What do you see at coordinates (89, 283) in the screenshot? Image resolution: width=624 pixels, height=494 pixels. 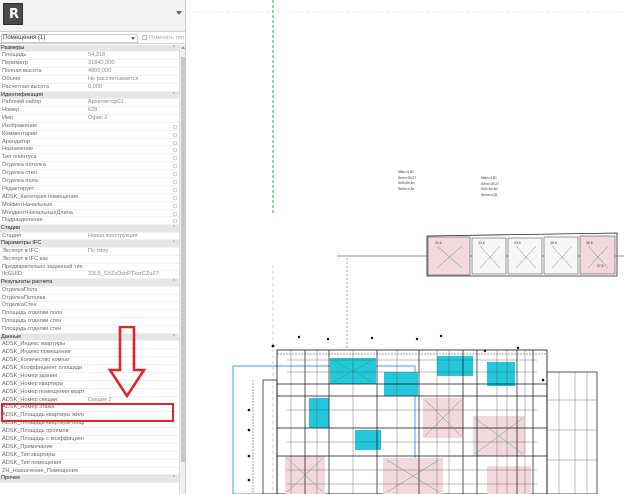 I see `property-group-header: Результаты расчета ⌃` at bounding box center [89, 283].